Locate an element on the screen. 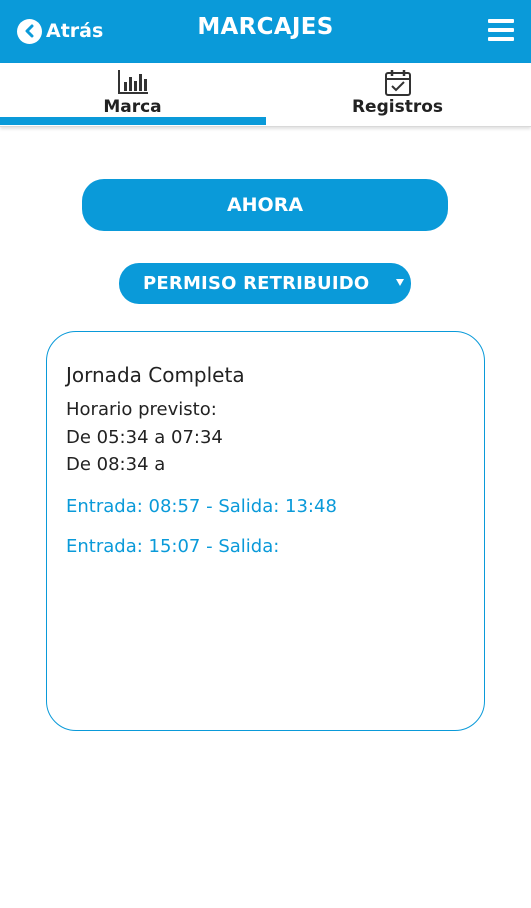 The height and width of the screenshot is (908, 531). absence-type-value: PERMISO RETRIBUIDO is located at coordinates (256, 283).